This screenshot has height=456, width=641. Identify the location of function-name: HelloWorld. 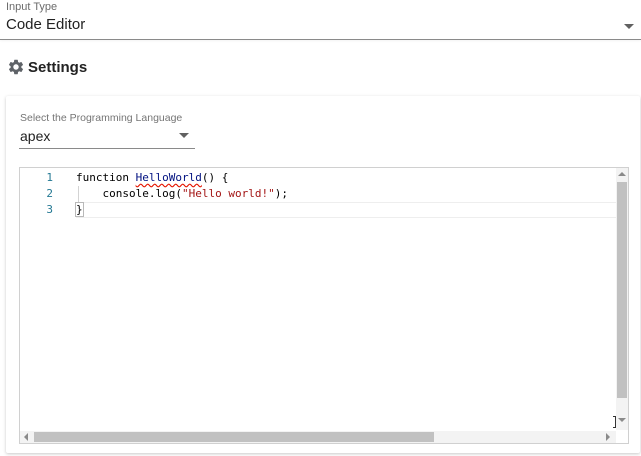
(168, 177).